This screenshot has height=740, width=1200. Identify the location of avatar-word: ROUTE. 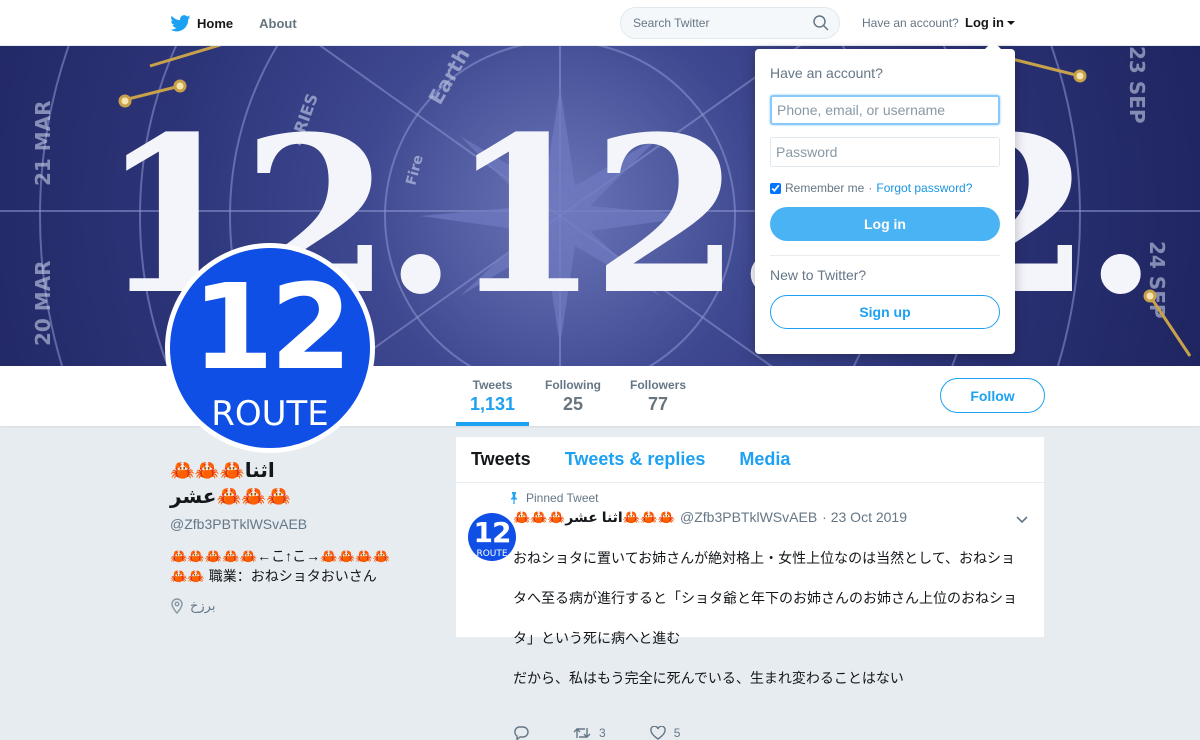
(270, 414).